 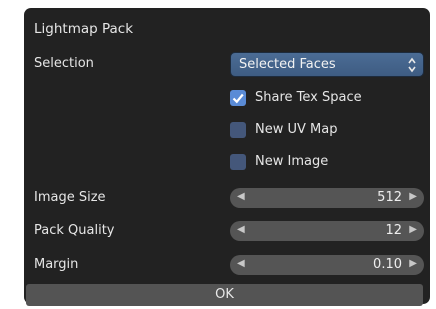 What do you see at coordinates (387, 264) in the screenshot?
I see `margin-value: 0.10` at bounding box center [387, 264].